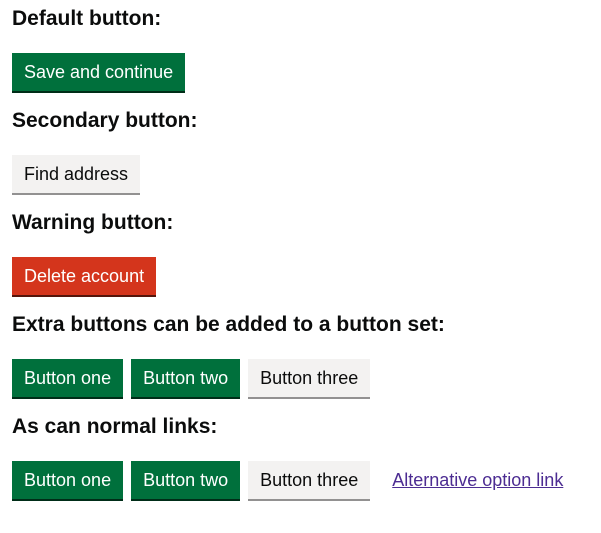 The height and width of the screenshot is (533, 601). Describe the element at coordinates (115, 426) in the screenshot. I see `heading-links: As can normal links:` at that location.